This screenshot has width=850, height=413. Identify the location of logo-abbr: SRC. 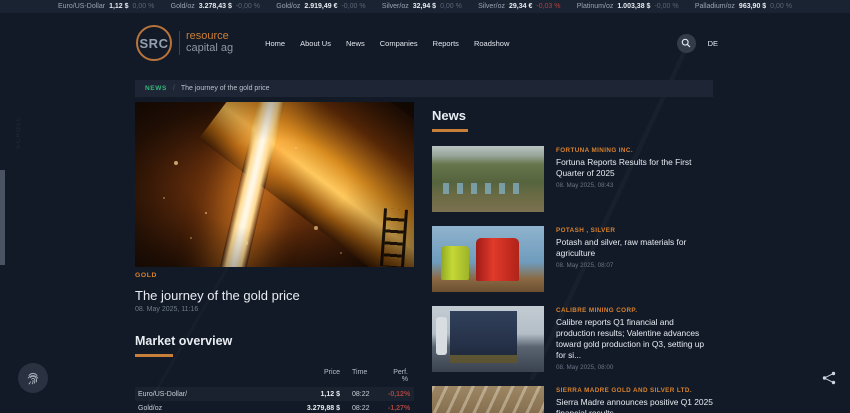
(154, 43).